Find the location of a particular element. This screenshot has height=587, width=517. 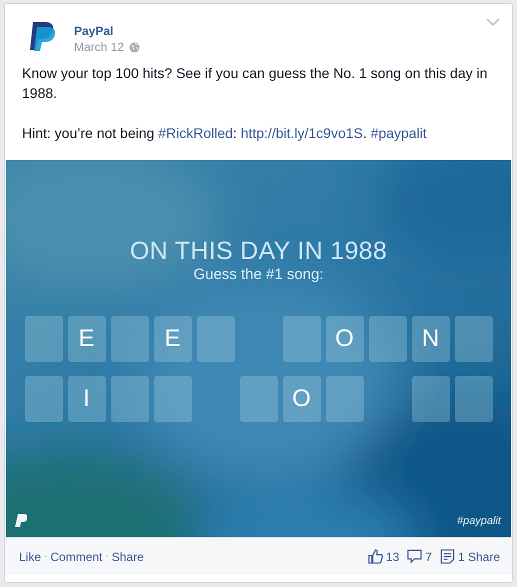

graphic-title: ON THIS DAY IN 1988 is located at coordinates (259, 251).